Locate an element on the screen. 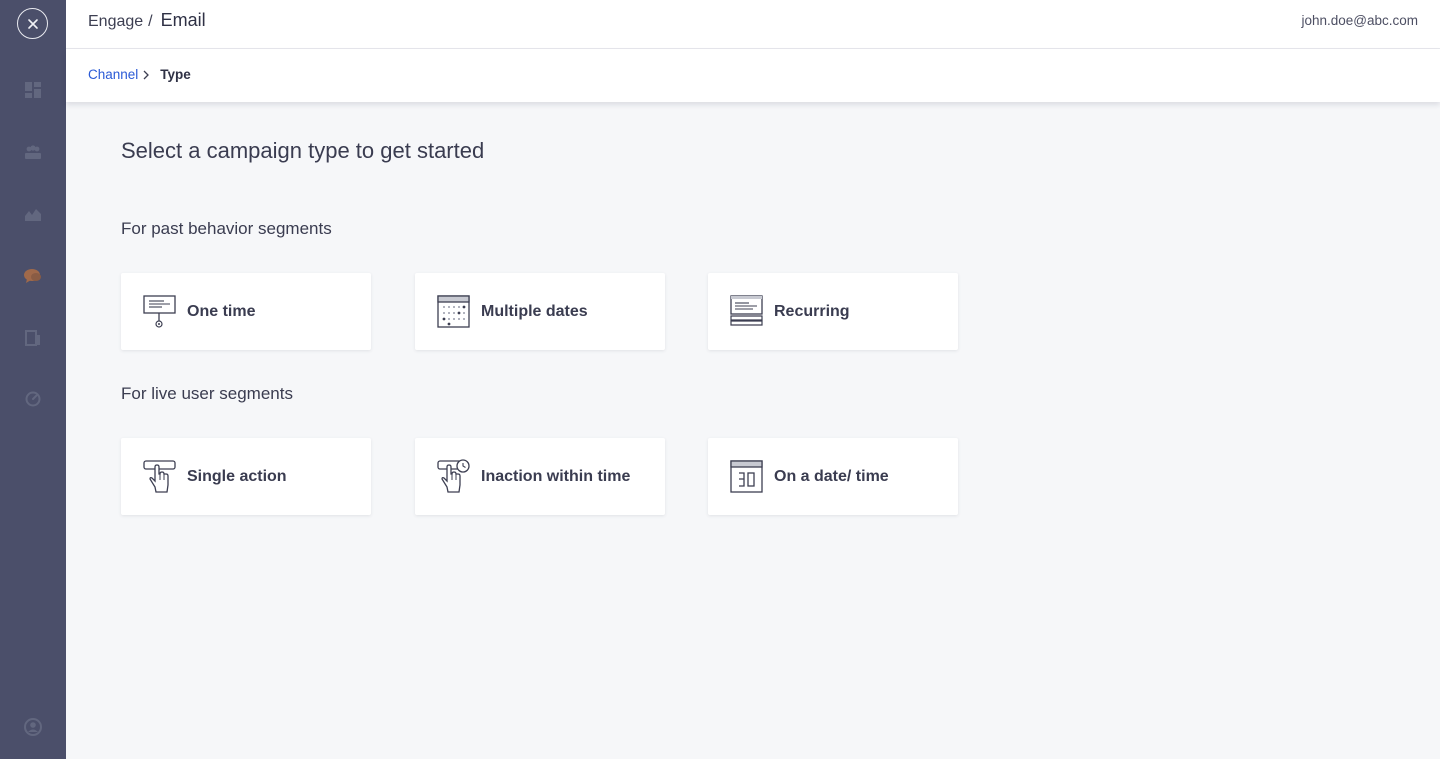 This screenshot has height=759, width=1440. section-title-live-user: For live user segments is located at coordinates (207, 393).